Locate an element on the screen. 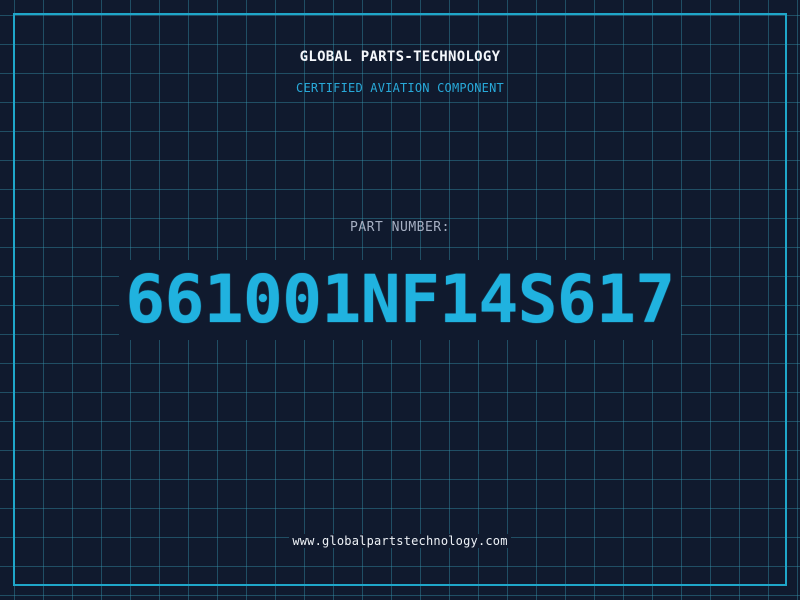 This screenshot has height=600, width=800. website-url: www.globalpartstechnology.com is located at coordinates (400, 541).